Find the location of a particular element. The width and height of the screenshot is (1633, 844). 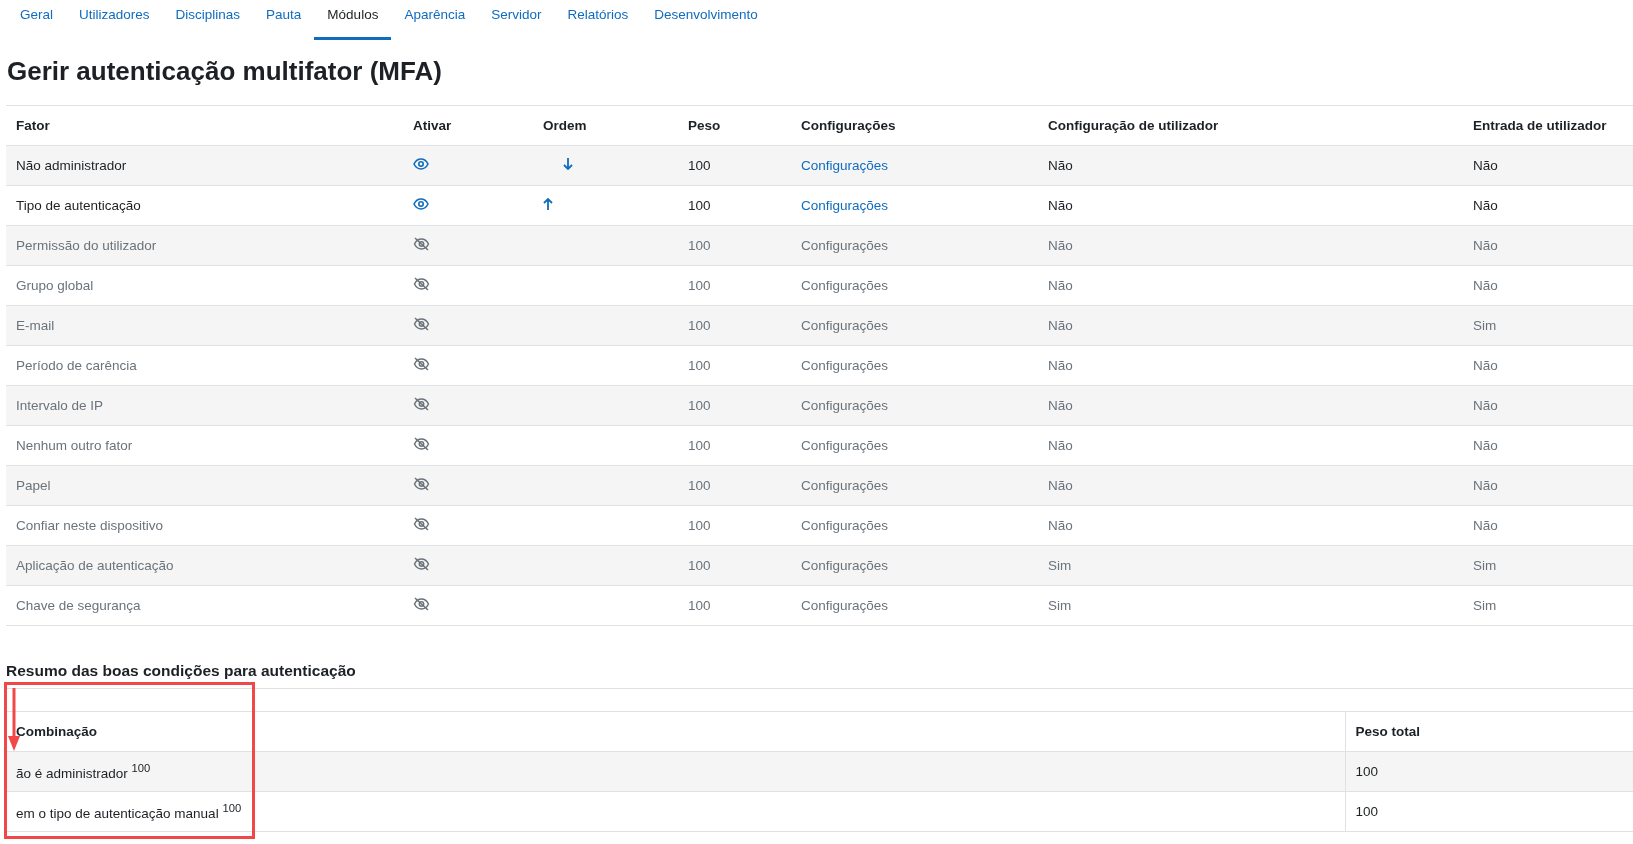

table-cell: Intervalo de IP is located at coordinates (204, 405).